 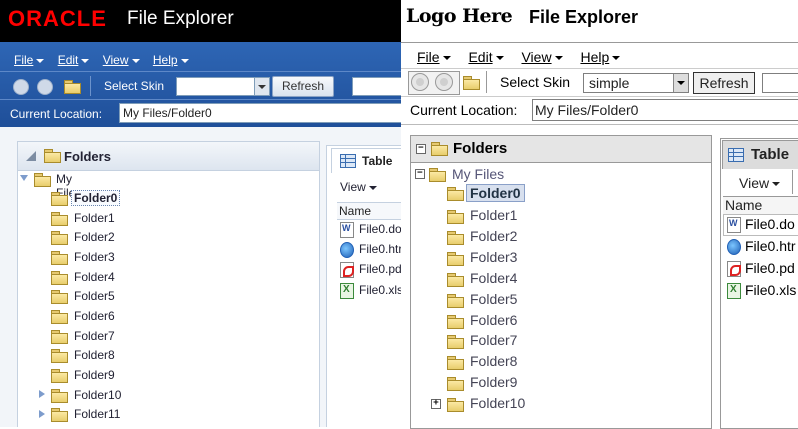 What do you see at coordinates (168, 156) in the screenshot?
I see `folders-panel-header: Folders` at bounding box center [168, 156].